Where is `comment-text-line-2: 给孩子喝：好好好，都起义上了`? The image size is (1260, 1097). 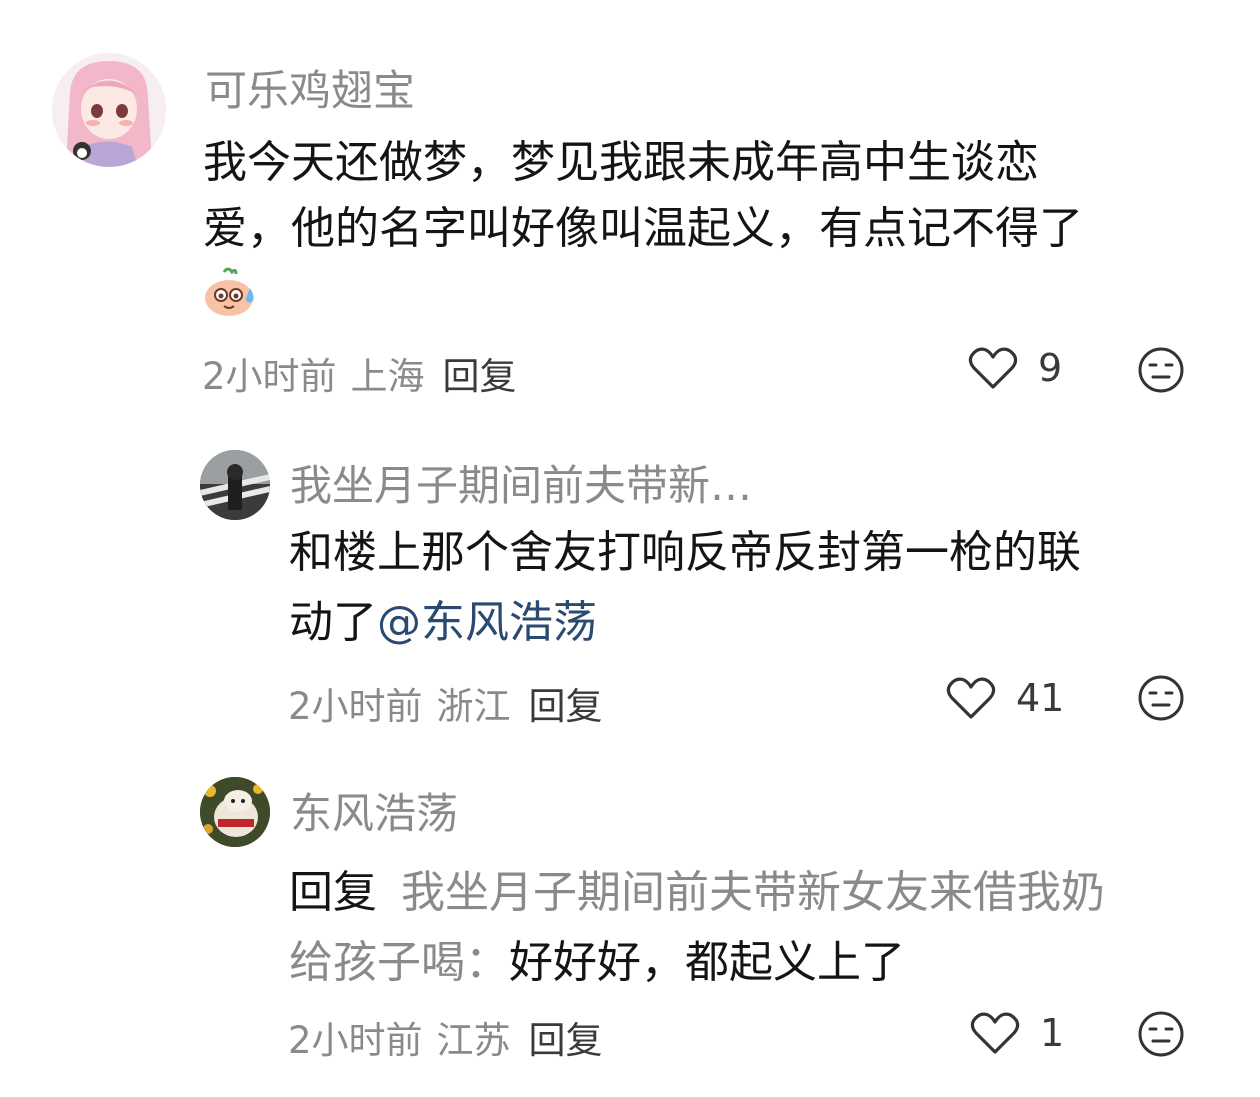
comment-text-line-2: 给孩子喝：好好好，都起义上了 is located at coordinates (759, 963).